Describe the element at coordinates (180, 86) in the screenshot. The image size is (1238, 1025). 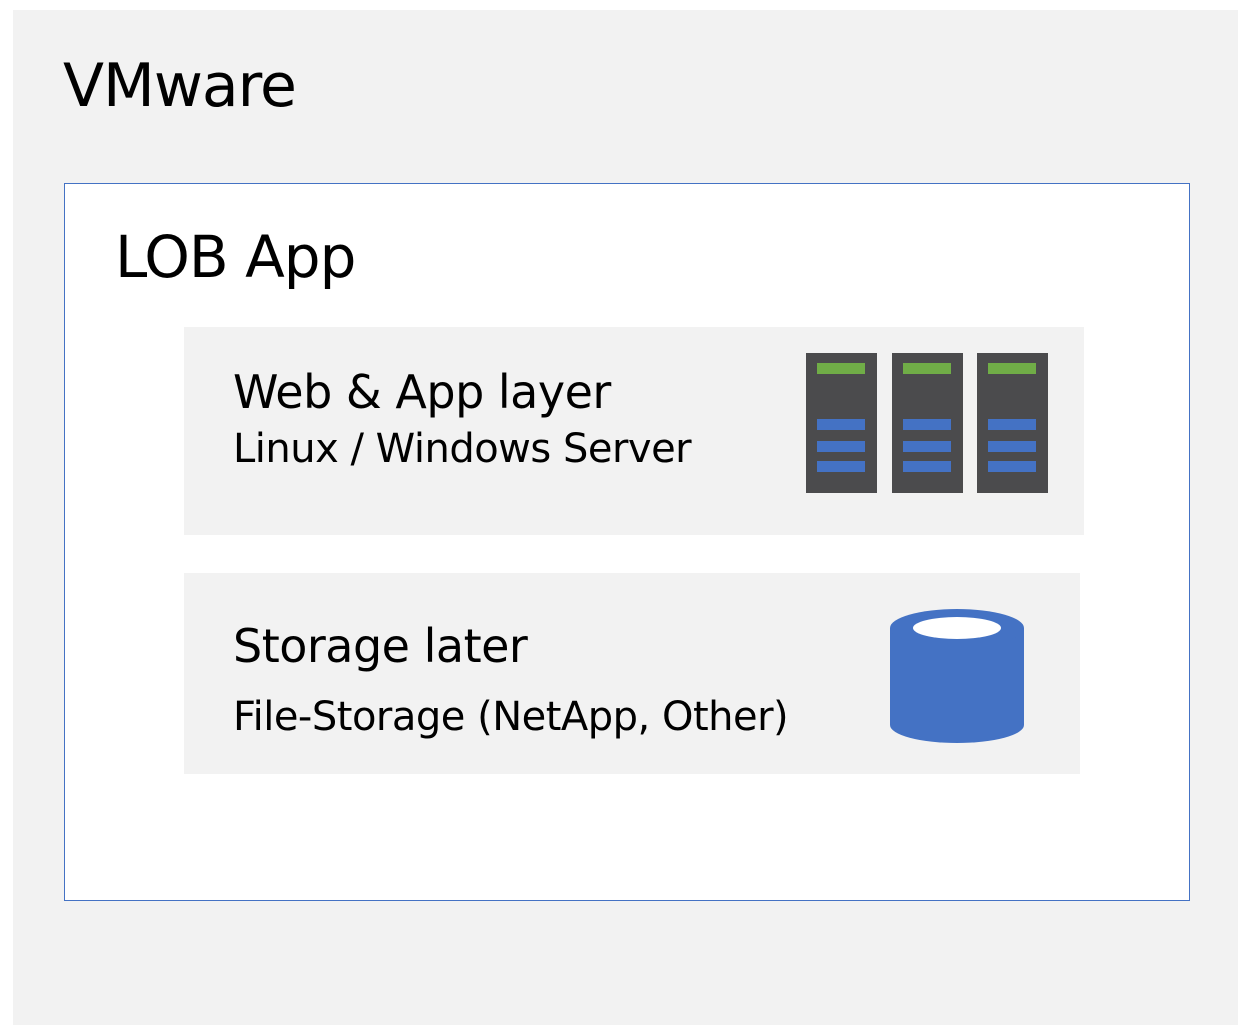
I see `vmware-title: VMware` at that location.